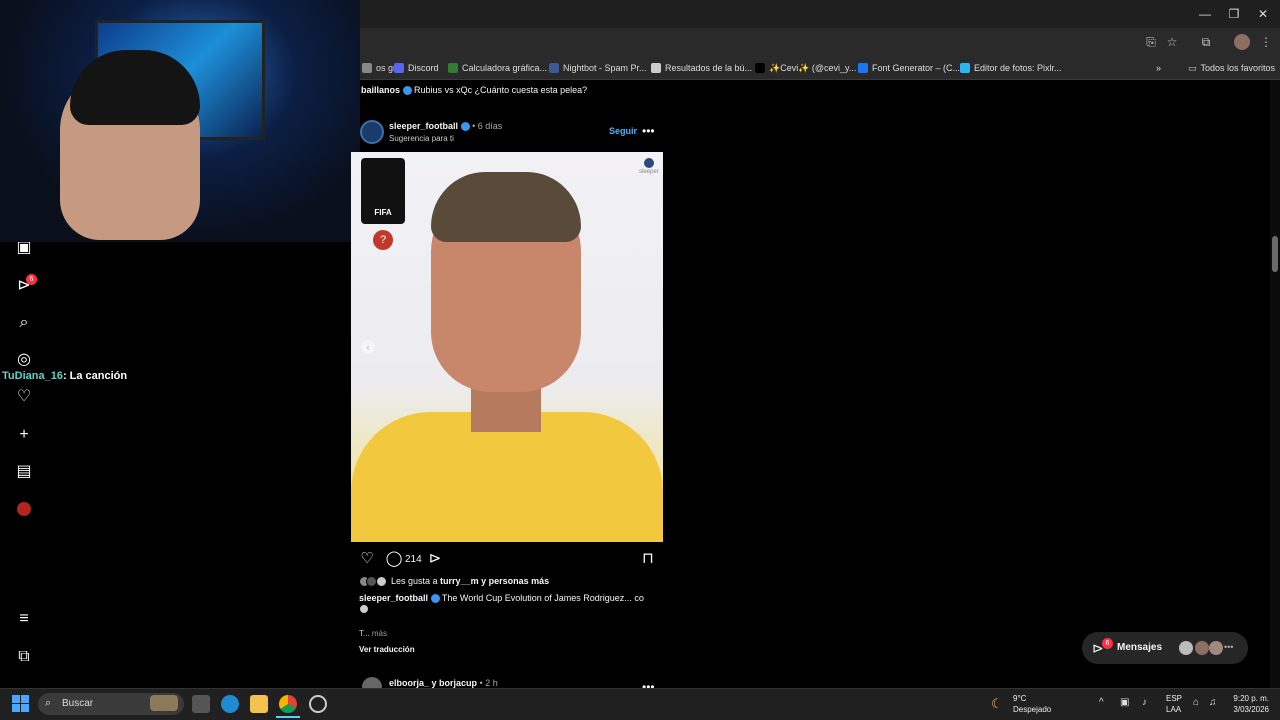  I want to click on clock-date: 3/03/2026, so click(1249, 709).